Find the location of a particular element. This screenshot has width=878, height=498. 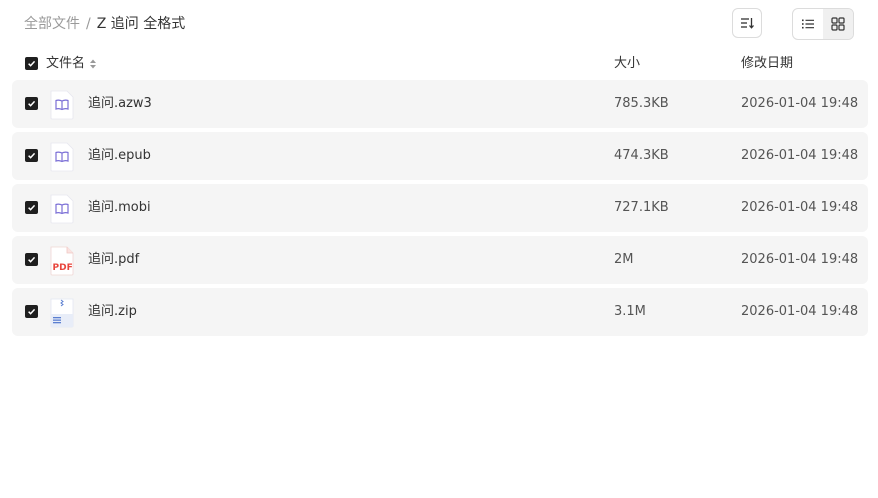

file-size: 727.1KB is located at coordinates (641, 207).